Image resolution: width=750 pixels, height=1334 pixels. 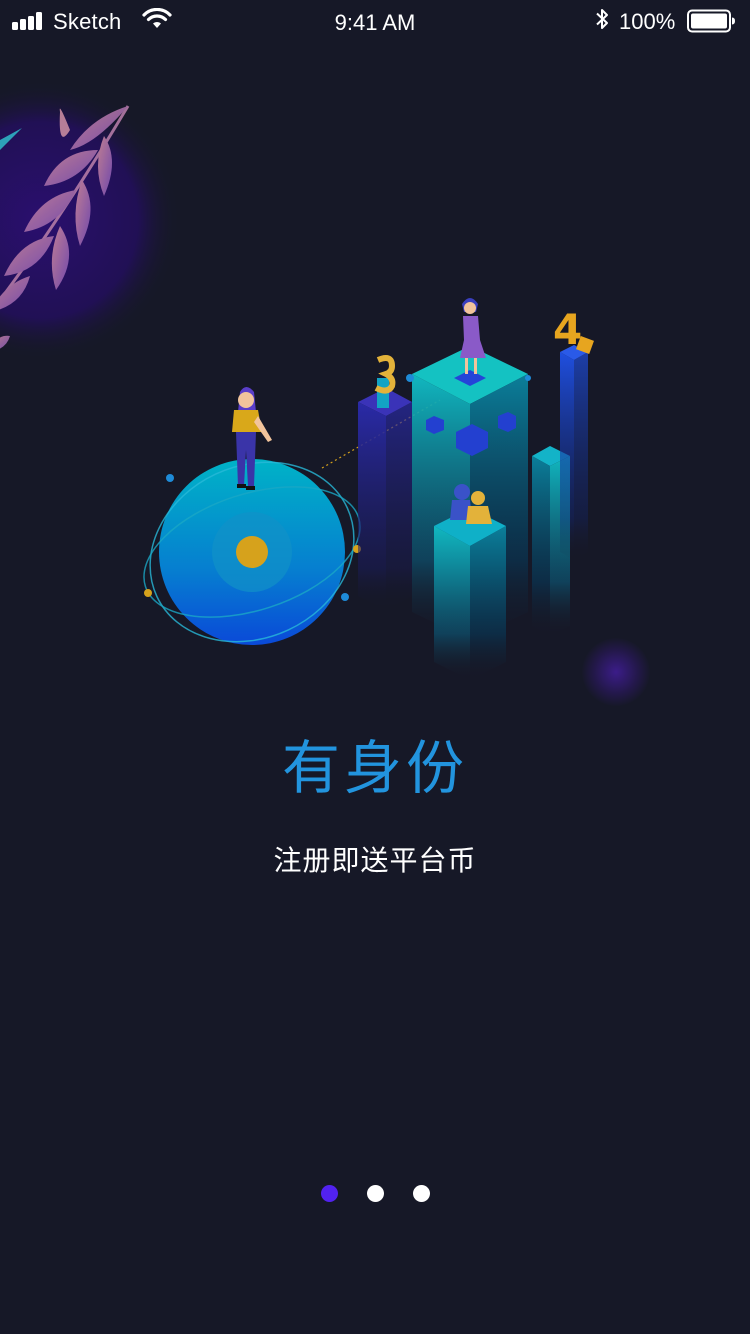 What do you see at coordinates (711, 21) in the screenshot?
I see `battery-icon` at bounding box center [711, 21].